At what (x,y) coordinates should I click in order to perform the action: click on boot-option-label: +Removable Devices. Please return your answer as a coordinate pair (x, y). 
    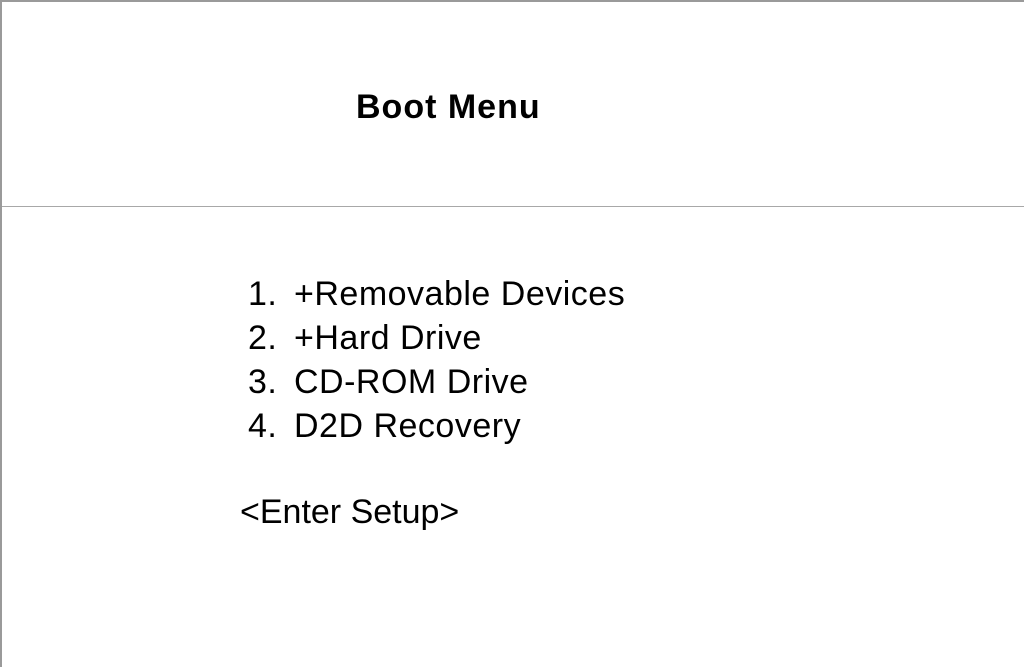
    Looking at the image, I should click on (460, 294).